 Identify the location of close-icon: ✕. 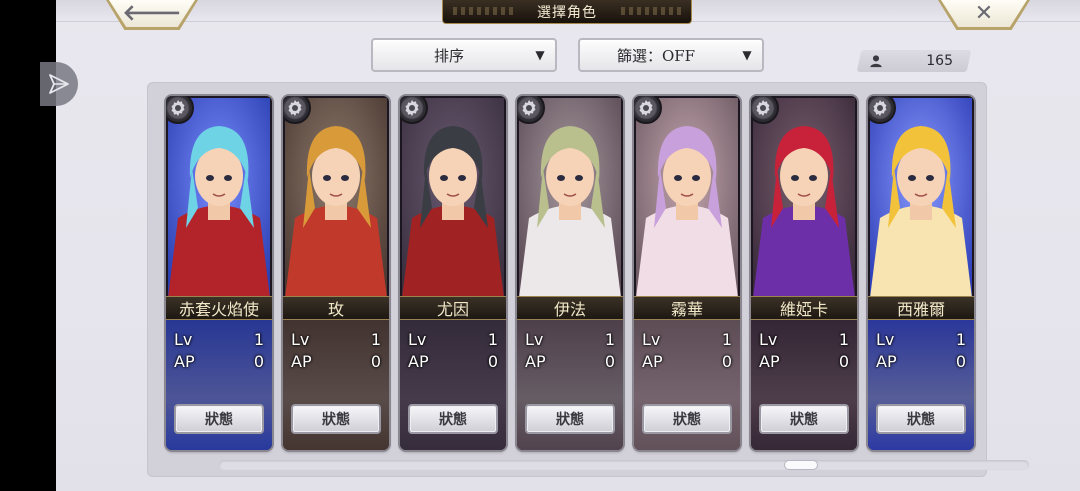
(984, 13).